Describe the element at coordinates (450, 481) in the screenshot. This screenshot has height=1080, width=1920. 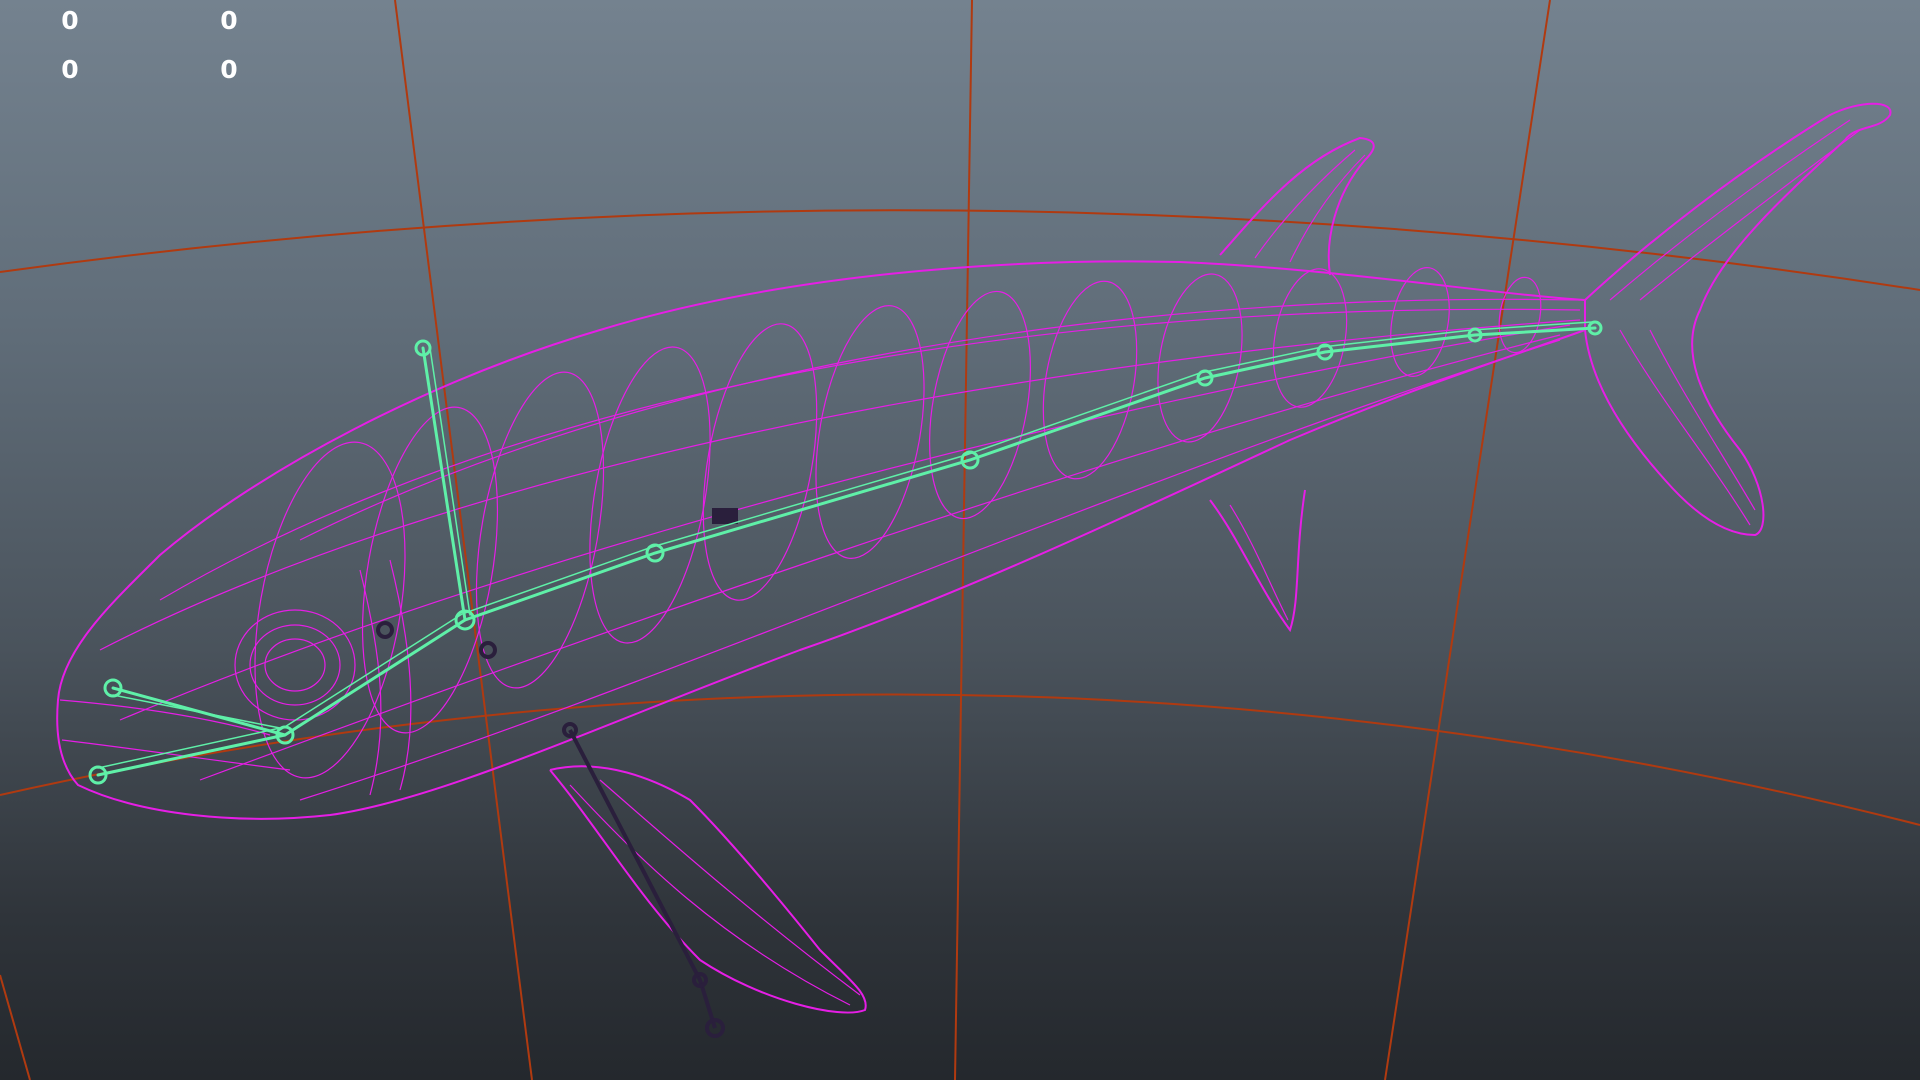
I see `dorsal-joint-bone-edge` at that location.